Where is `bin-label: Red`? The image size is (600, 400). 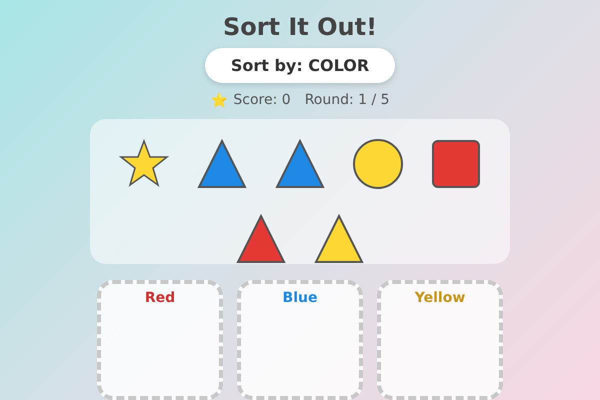 bin-label: Red is located at coordinates (160, 299).